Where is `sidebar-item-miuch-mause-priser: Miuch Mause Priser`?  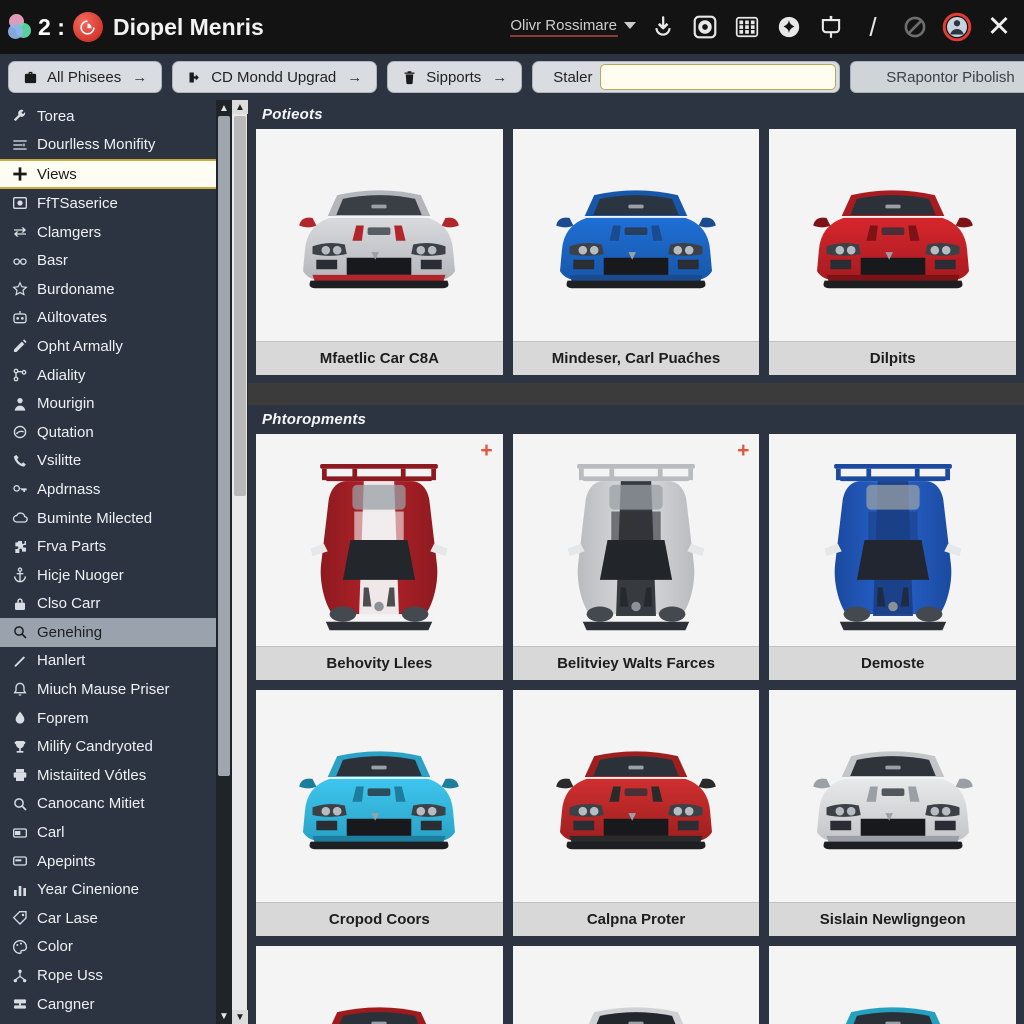 sidebar-item-miuch-mause-priser: Miuch Mause Priser is located at coordinates (116, 689).